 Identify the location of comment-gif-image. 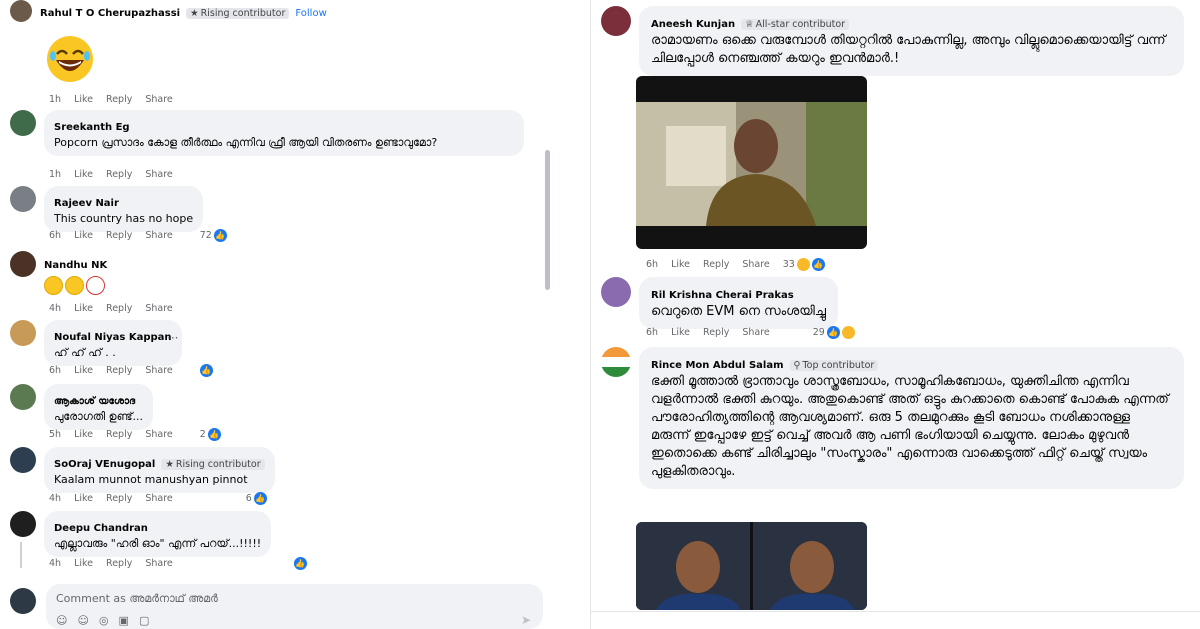
(751, 162).